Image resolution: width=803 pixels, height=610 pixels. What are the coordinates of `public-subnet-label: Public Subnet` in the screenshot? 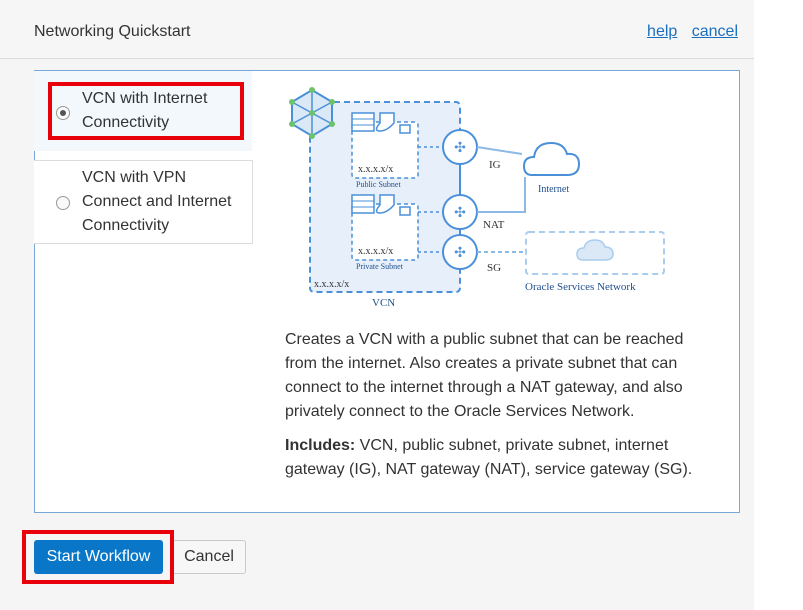 It's located at (378, 184).